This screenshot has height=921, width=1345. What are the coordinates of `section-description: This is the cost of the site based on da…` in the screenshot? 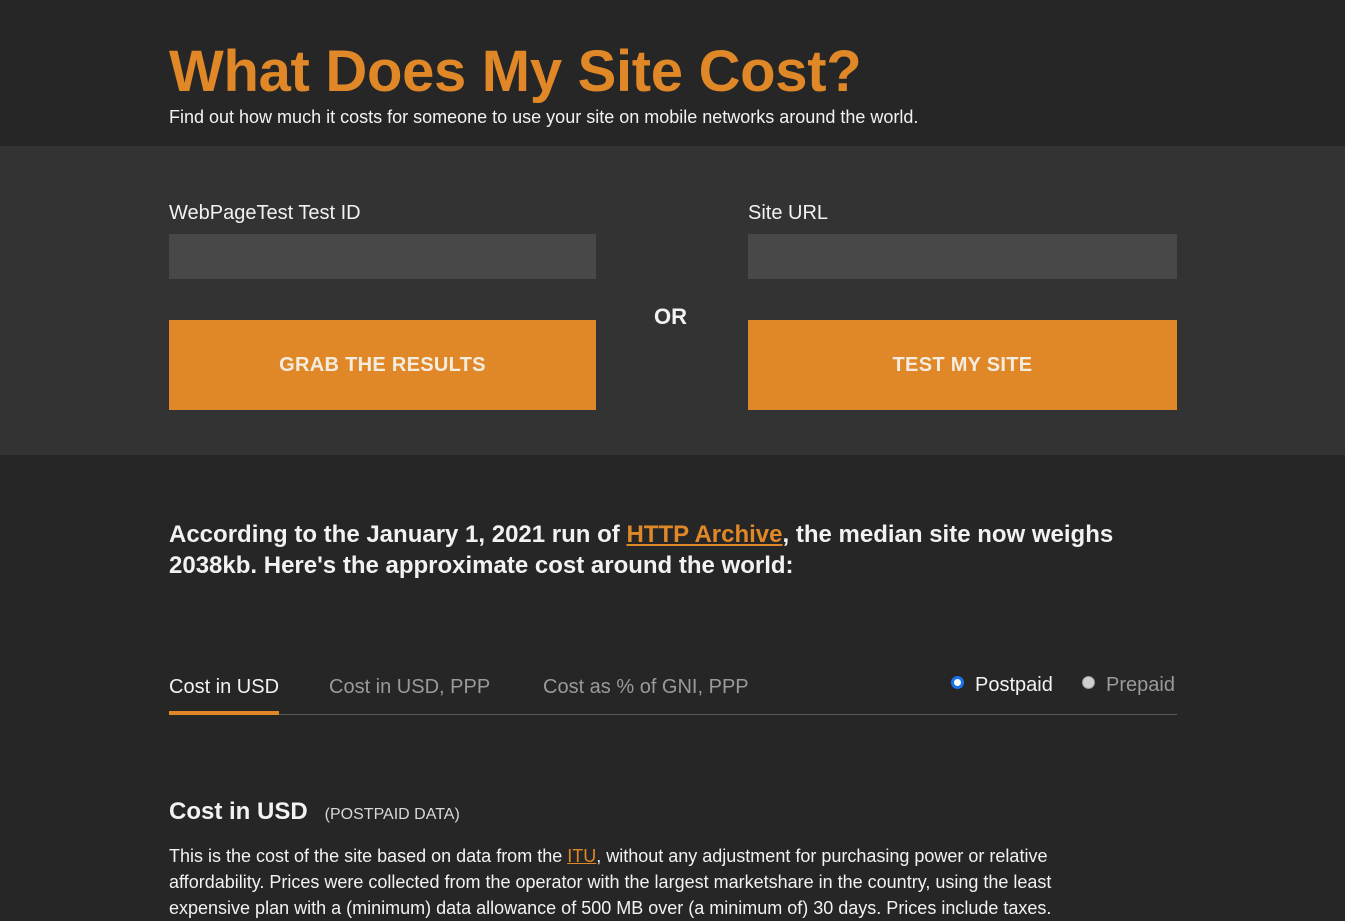 It's located at (649, 882).